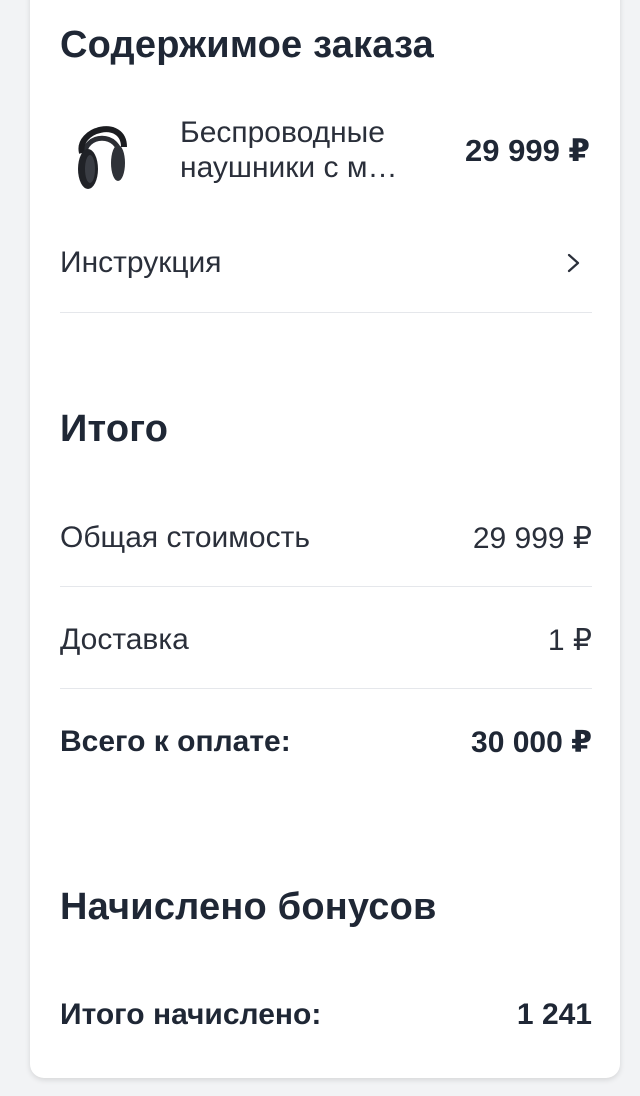  I want to click on order-contents-title: Содержимое заказа, so click(247, 45).